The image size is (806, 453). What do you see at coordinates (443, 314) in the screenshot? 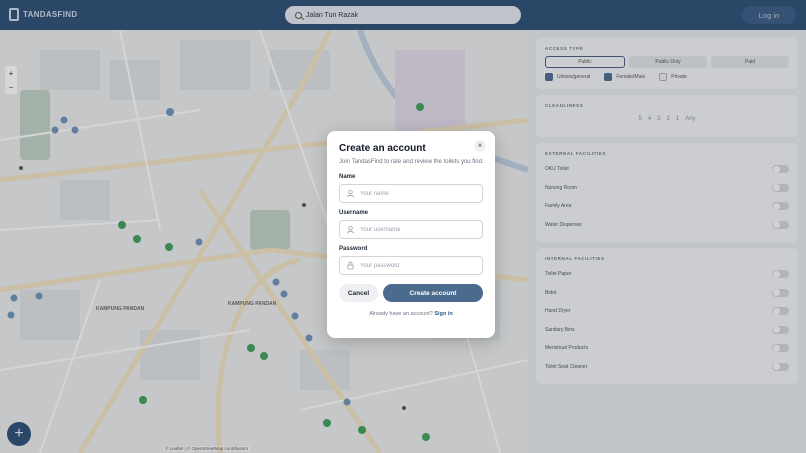
I see `signin-link: Sign in` at bounding box center [443, 314].